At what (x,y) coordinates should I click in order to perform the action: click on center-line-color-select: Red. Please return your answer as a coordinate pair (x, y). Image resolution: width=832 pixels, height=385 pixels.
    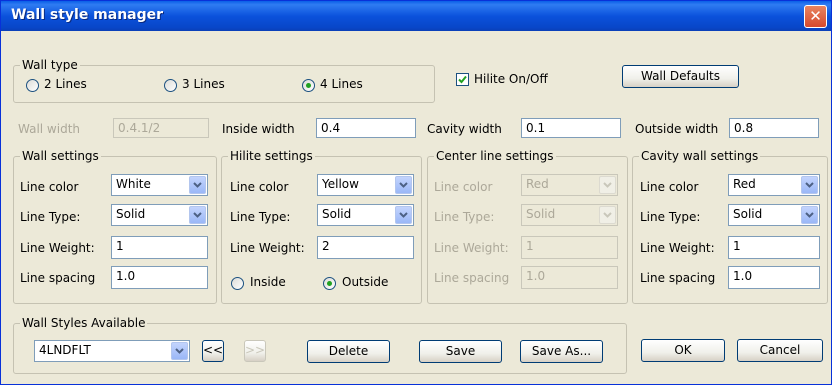
    Looking at the image, I should click on (569, 185).